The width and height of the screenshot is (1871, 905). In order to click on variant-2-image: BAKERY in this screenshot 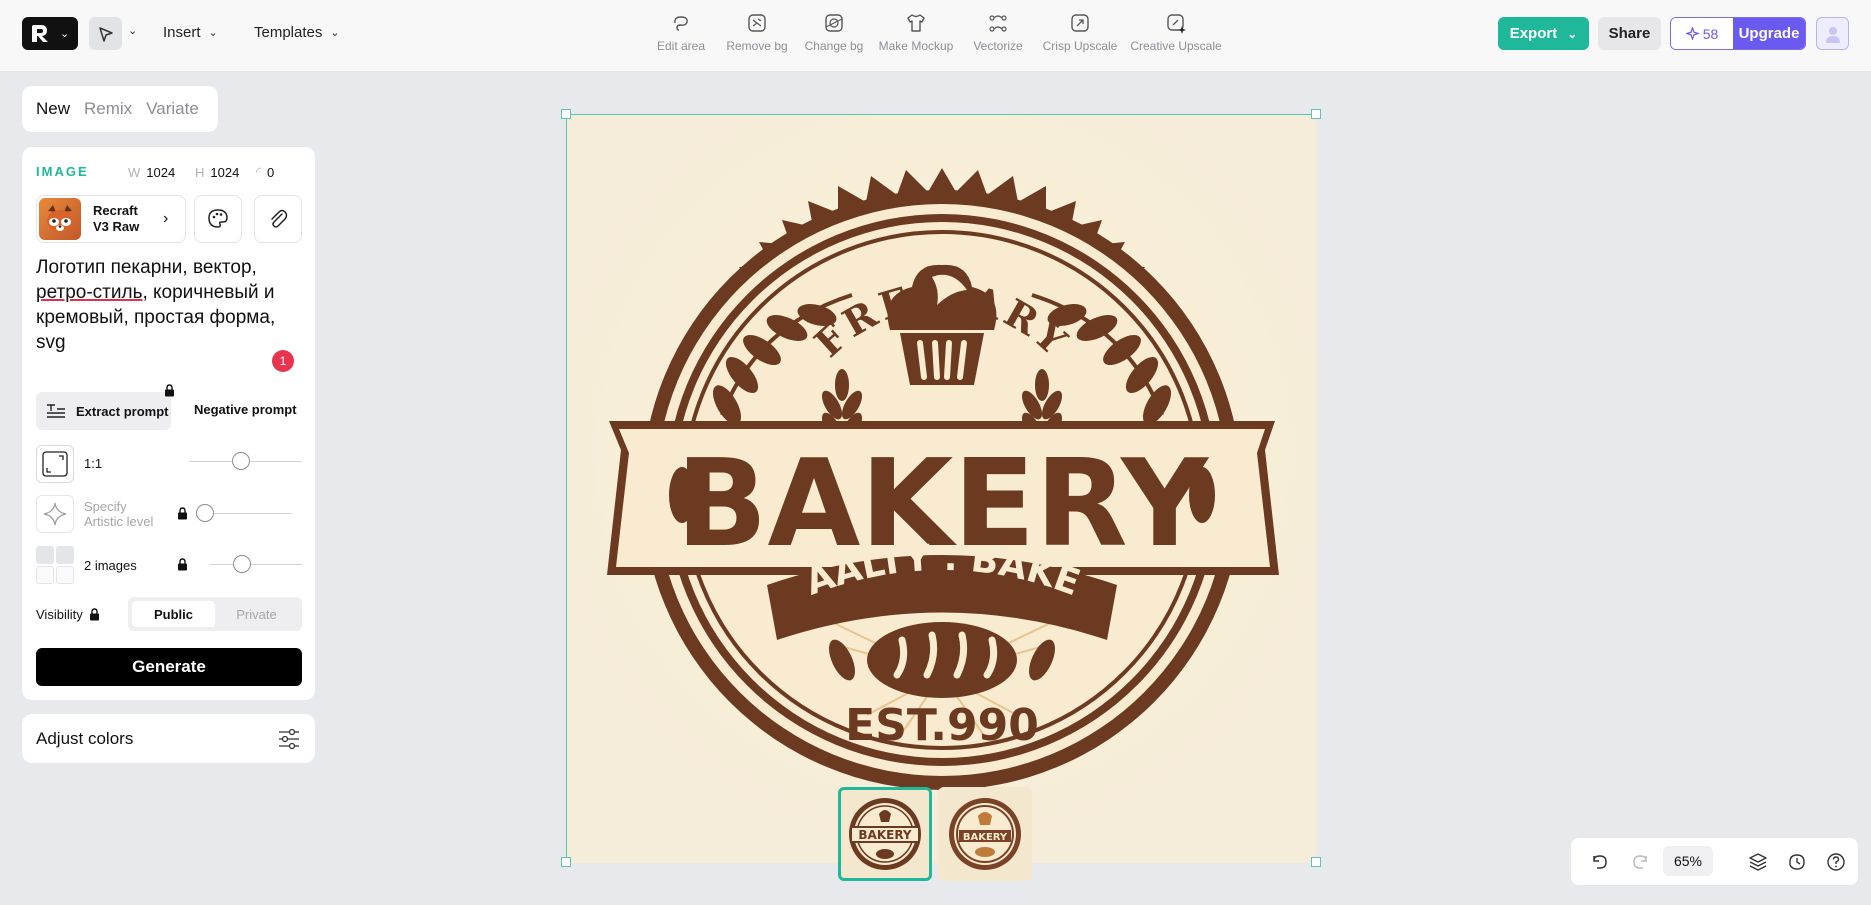, I will do `click(985, 834)`.